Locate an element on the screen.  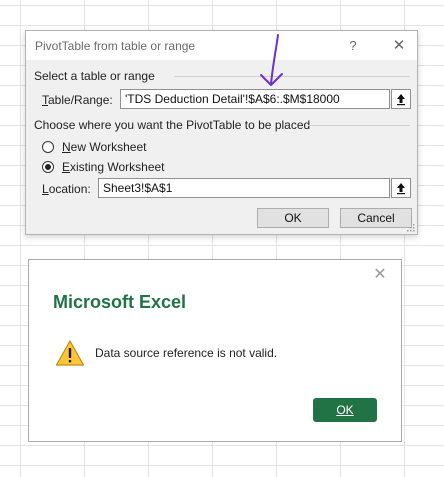
table-range-input: 'TDS Deduction Detail'!$A$6:.$M$18000 is located at coordinates (255, 99).